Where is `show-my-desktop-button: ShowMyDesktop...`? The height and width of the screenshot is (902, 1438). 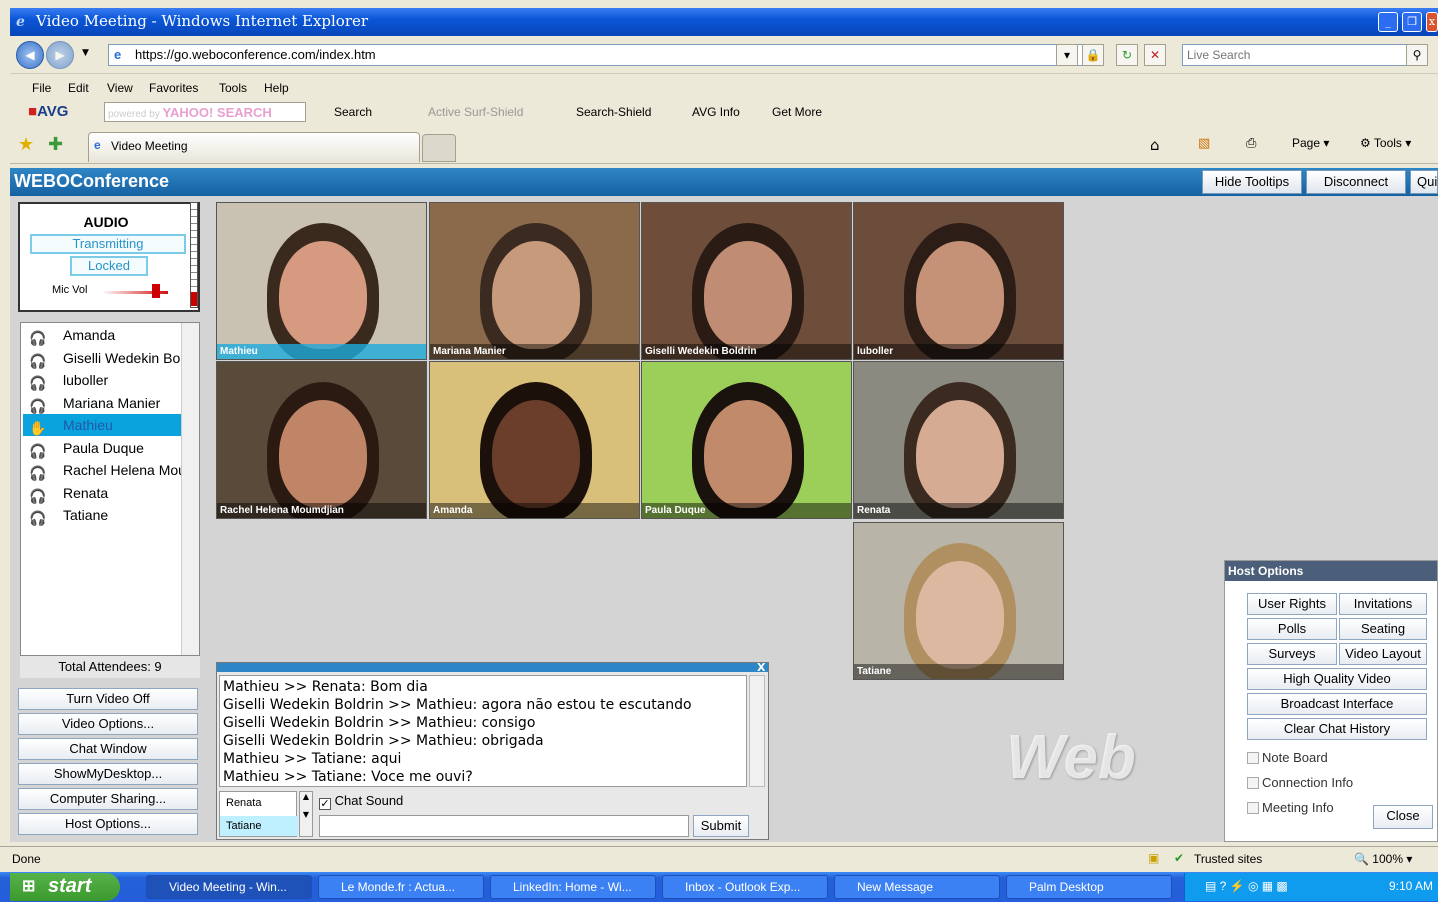 show-my-desktop-button: ShowMyDesktop... is located at coordinates (108, 774).